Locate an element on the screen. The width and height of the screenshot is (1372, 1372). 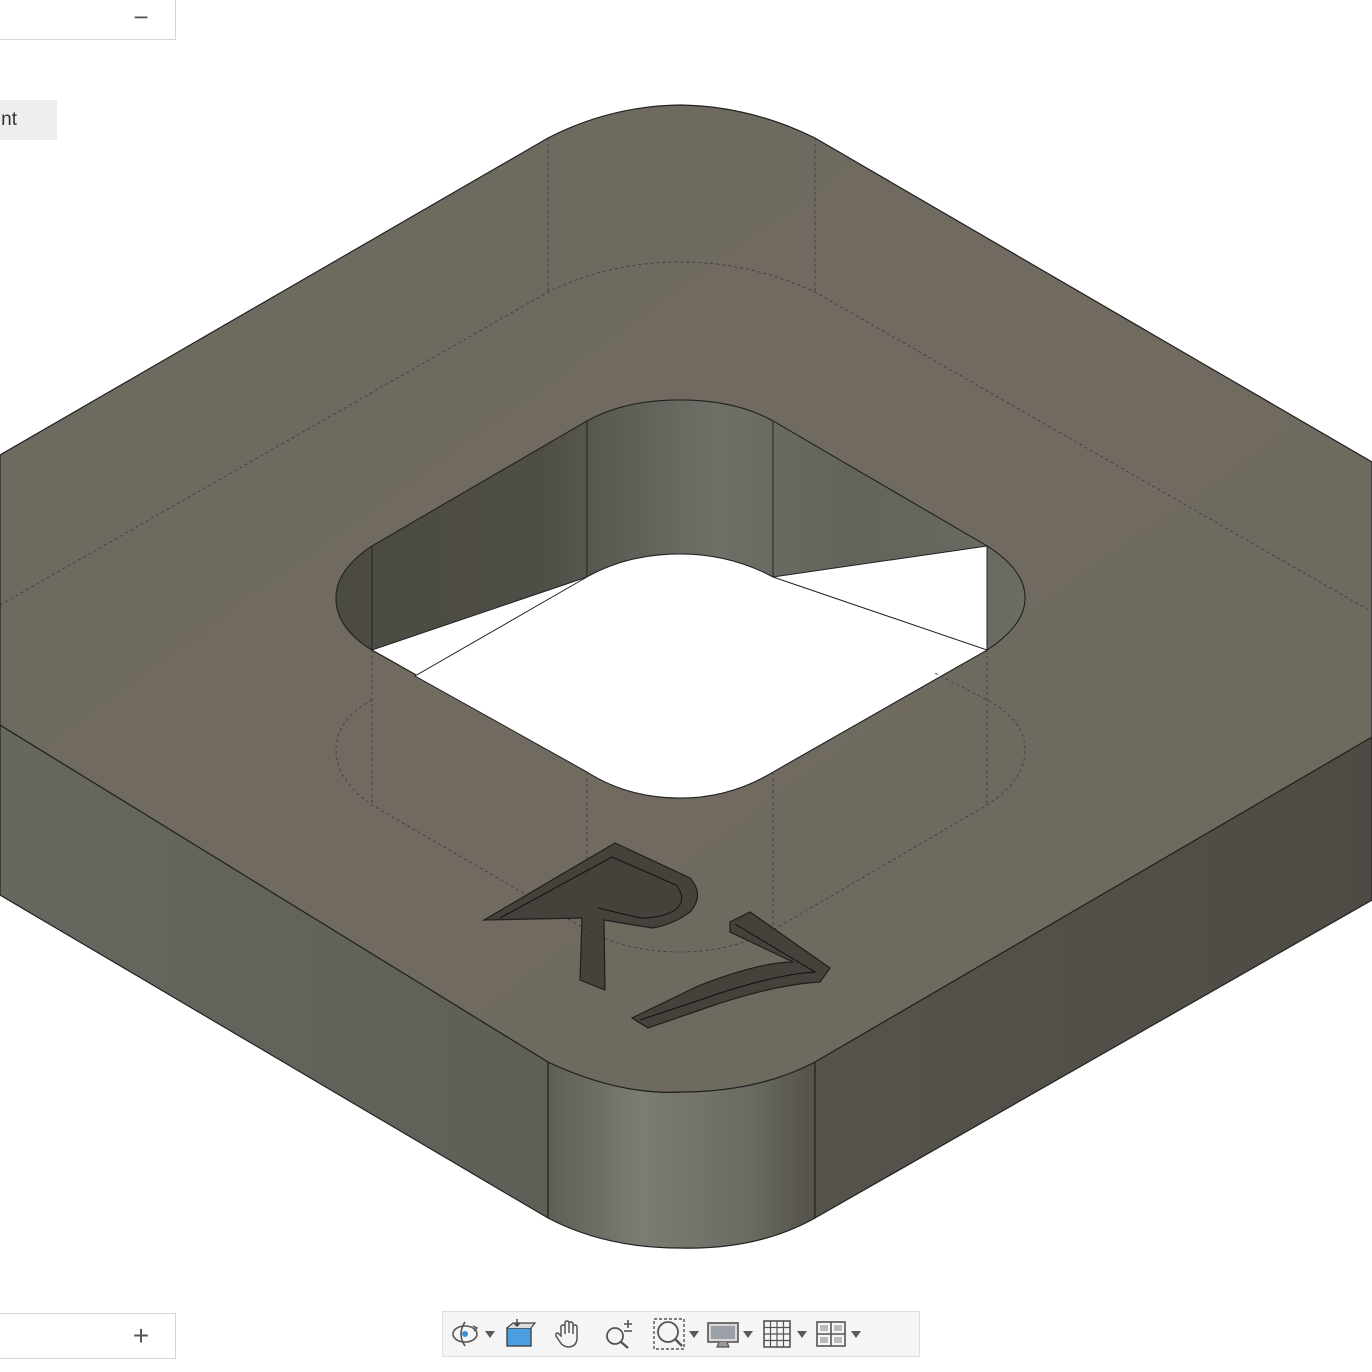
viewports-icon is located at coordinates (831, 1334).